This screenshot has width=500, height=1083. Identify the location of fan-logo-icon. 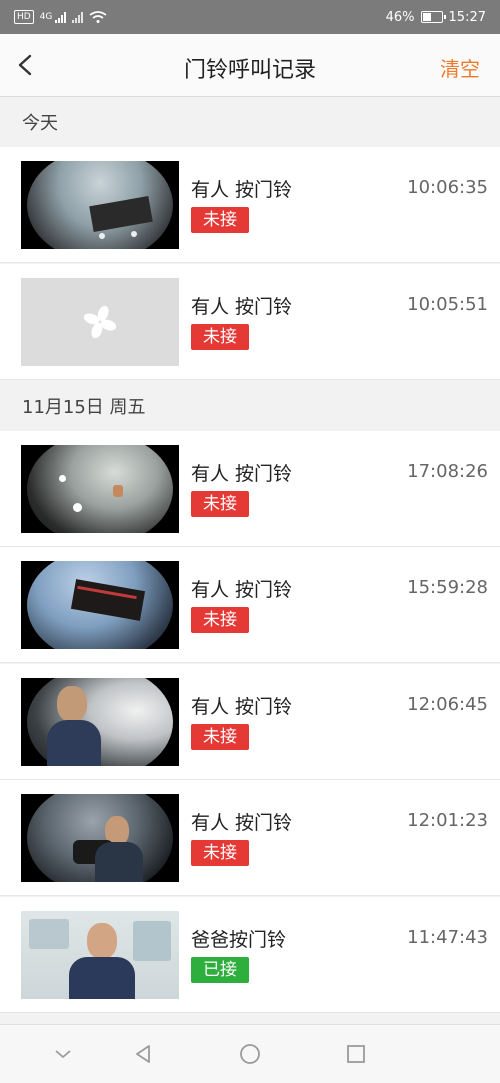
(100, 322).